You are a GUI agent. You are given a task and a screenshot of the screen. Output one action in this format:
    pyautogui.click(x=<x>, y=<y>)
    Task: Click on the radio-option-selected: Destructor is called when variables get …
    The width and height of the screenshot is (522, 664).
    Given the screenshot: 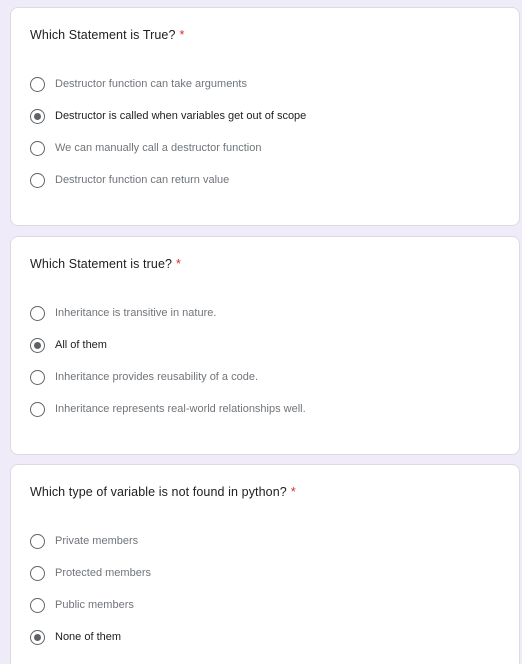 What is the action you would take?
    pyautogui.click(x=168, y=116)
    